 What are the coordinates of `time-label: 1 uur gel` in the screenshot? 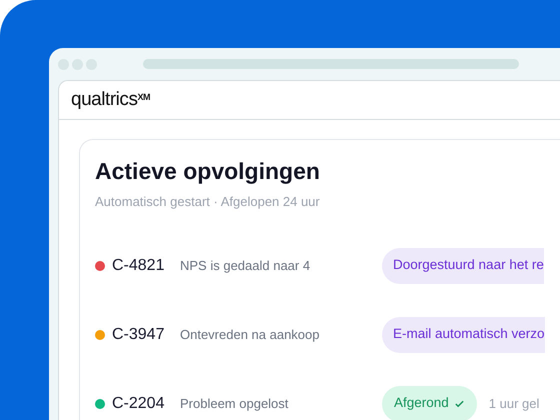 It's located at (514, 403).